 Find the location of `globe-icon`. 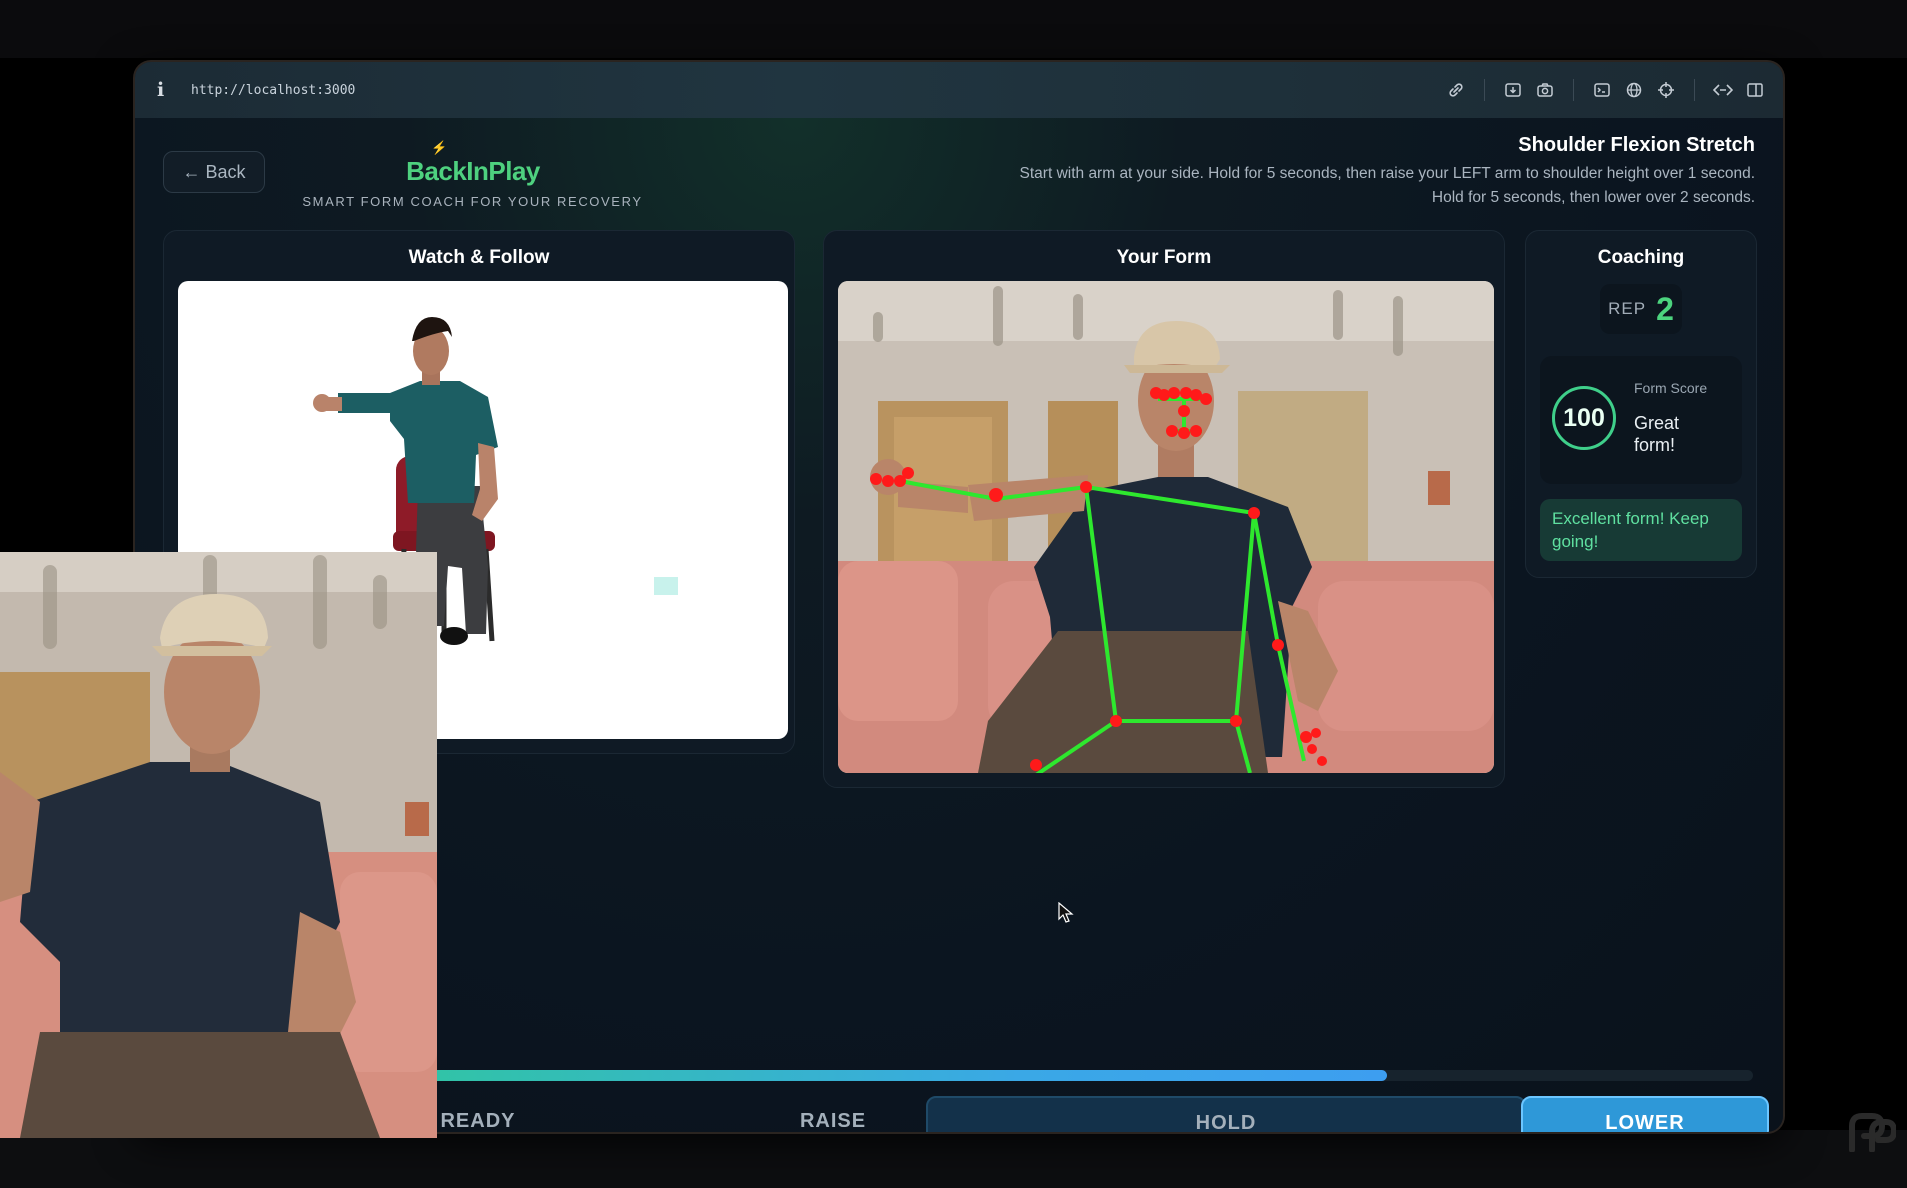

globe-icon is located at coordinates (1634, 90).